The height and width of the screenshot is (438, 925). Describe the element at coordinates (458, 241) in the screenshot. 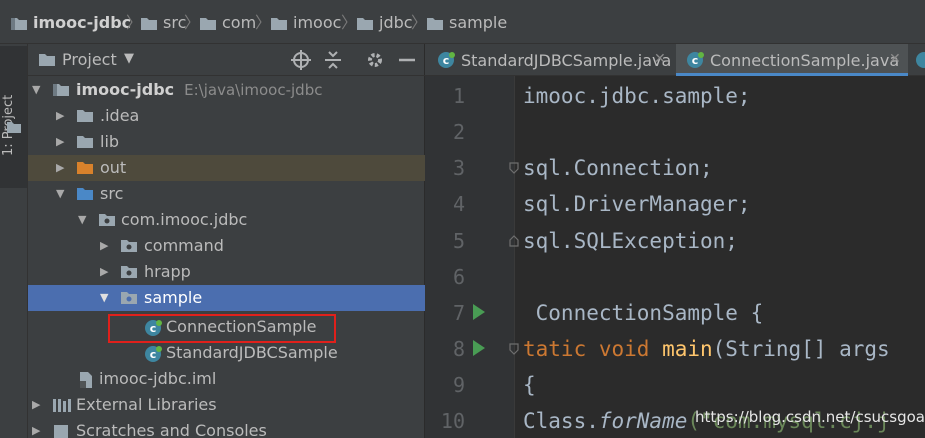

I see `line-number: 5` at that location.